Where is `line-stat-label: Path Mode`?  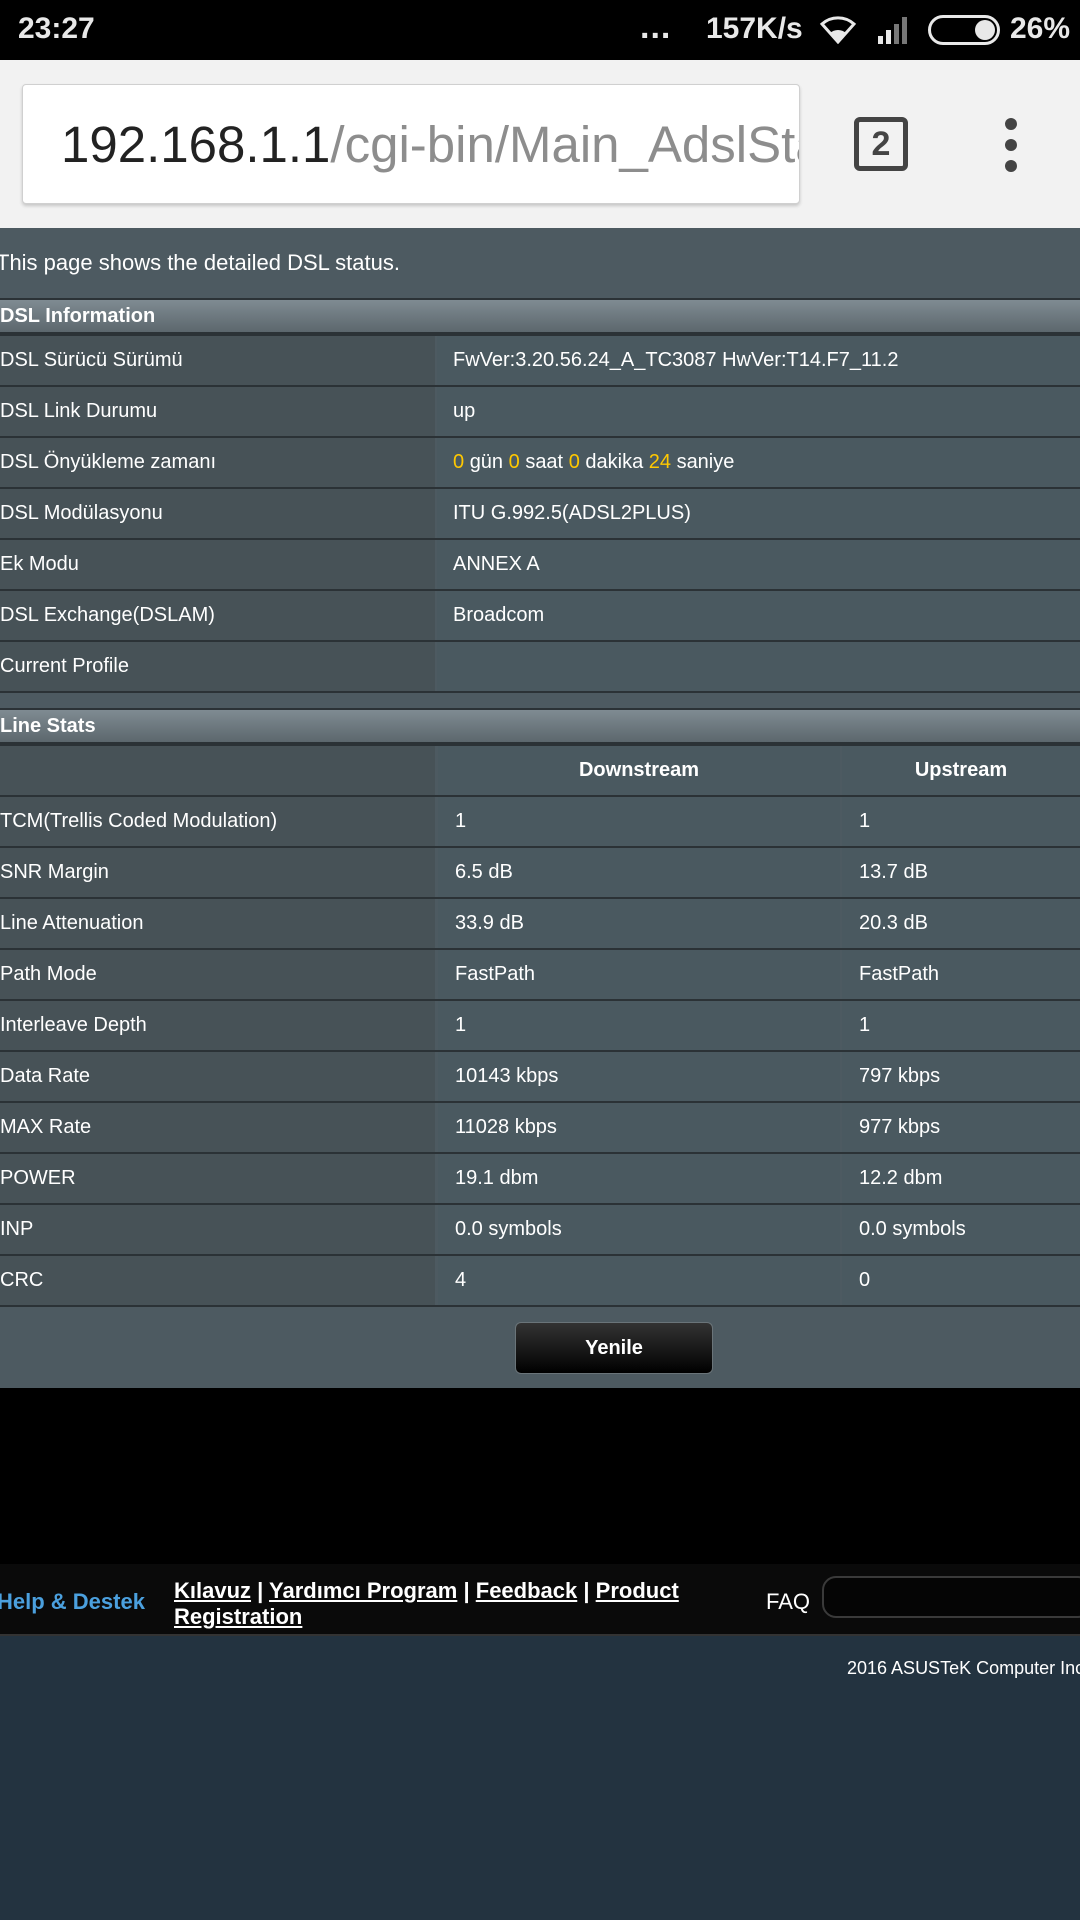 line-stat-label: Path Mode is located at coordinates (217, 974).